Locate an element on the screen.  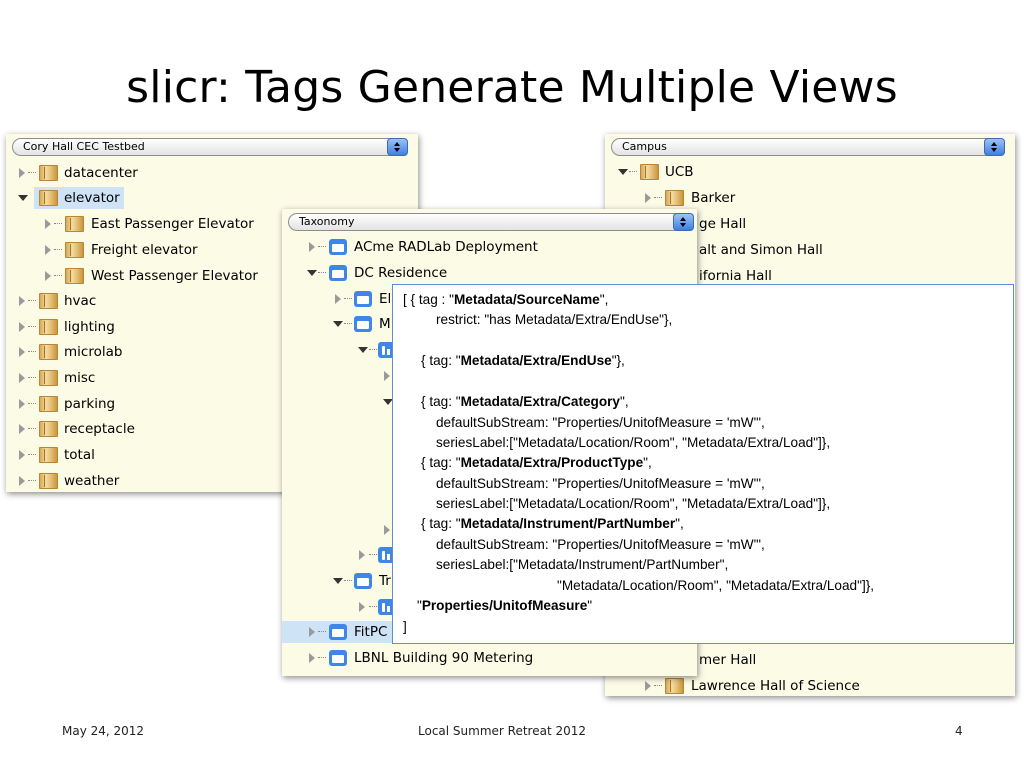
tree-item-label: microlab is located at coordinates (93, 352).